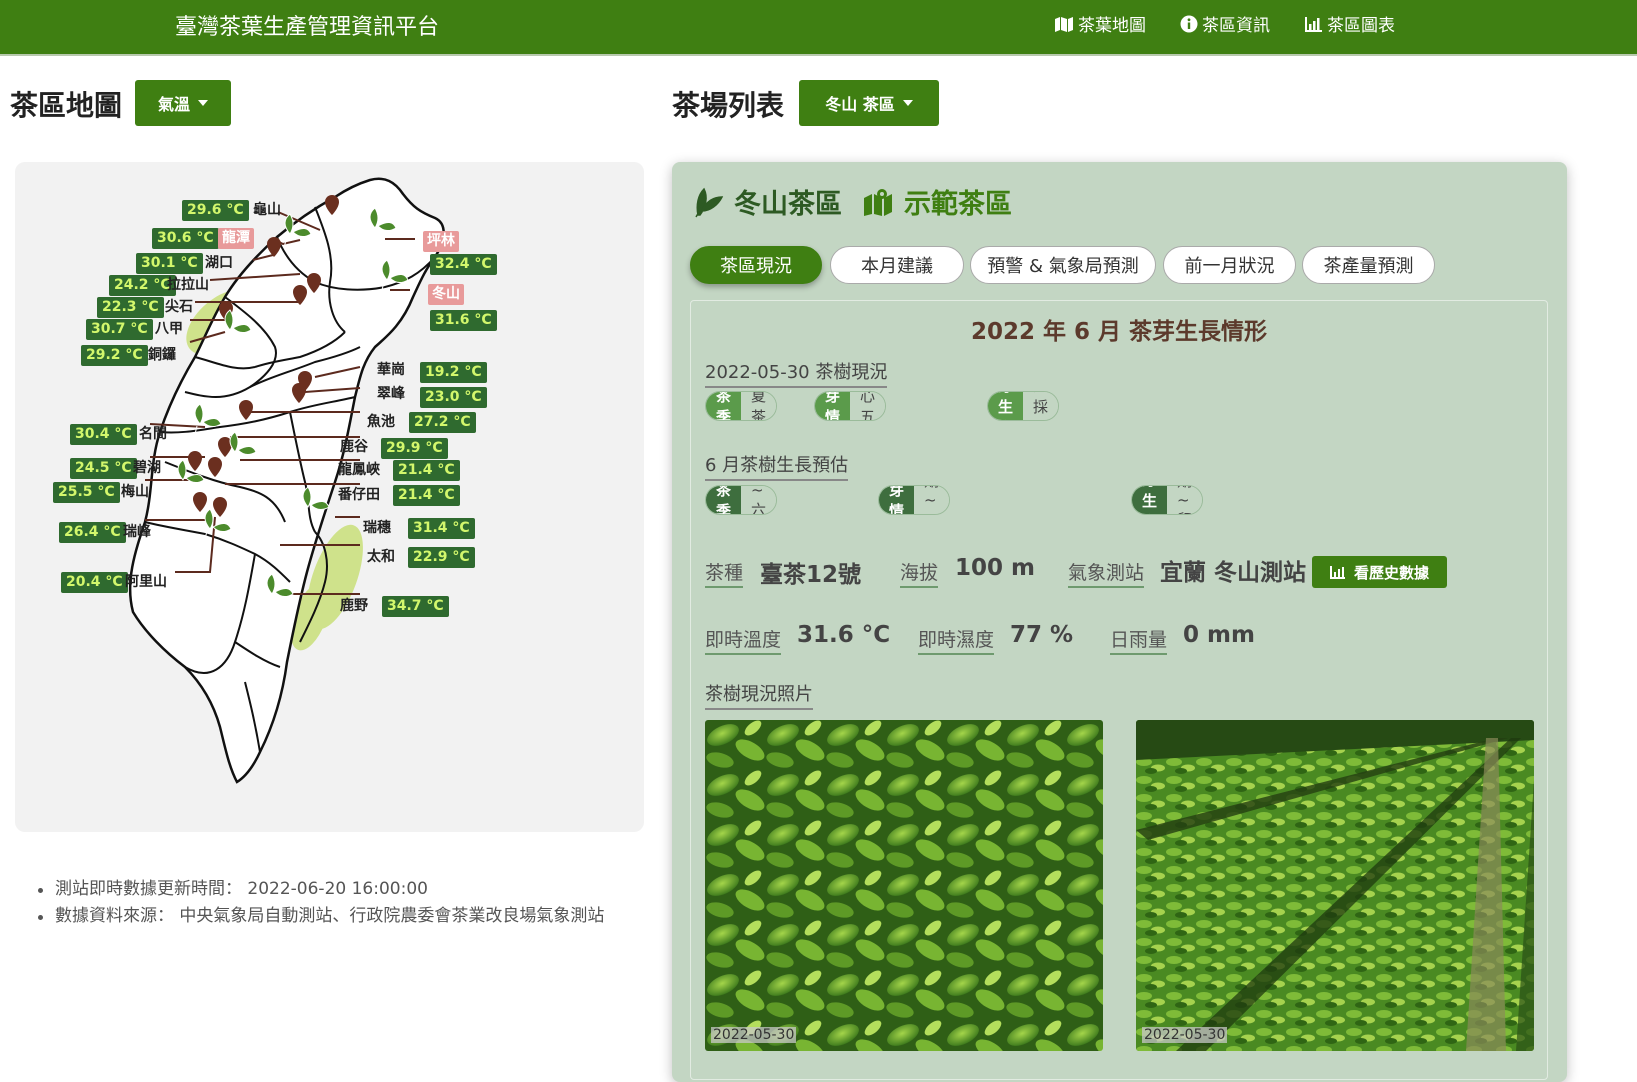 This screenshot has height=1082, width=1637. I want to click on temp-value: 31.6 °C, so click(844, 635).